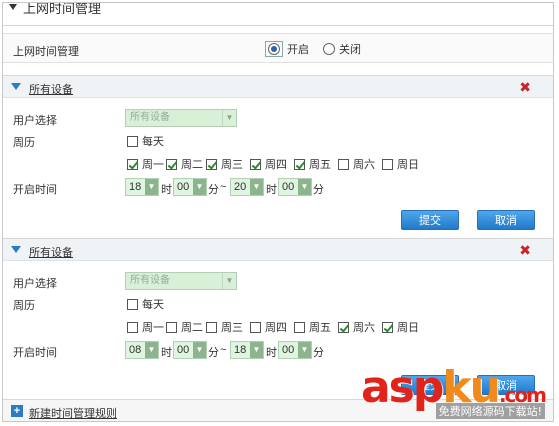  I want to click on section-header: 上网时间管理, so click(52, 9).